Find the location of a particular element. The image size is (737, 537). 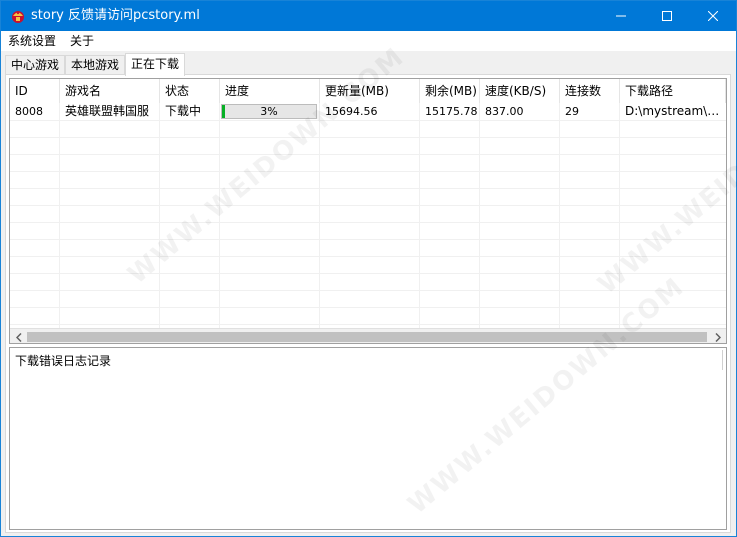

title-bar: story 反馈请访问pcstory.ml is located at coordinates (368, 16).